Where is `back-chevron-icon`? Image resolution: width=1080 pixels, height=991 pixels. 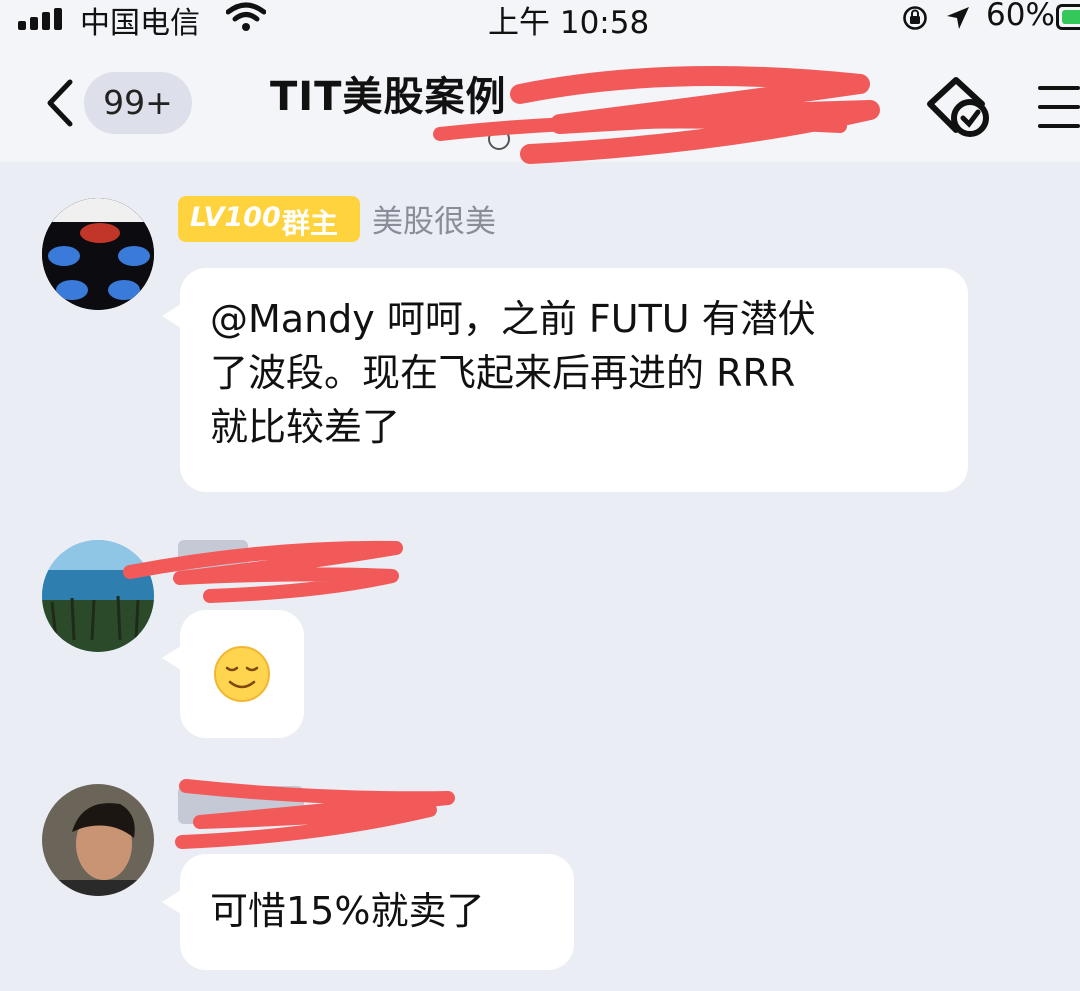
back-chevron-icon is located at coordinates (60, 103).